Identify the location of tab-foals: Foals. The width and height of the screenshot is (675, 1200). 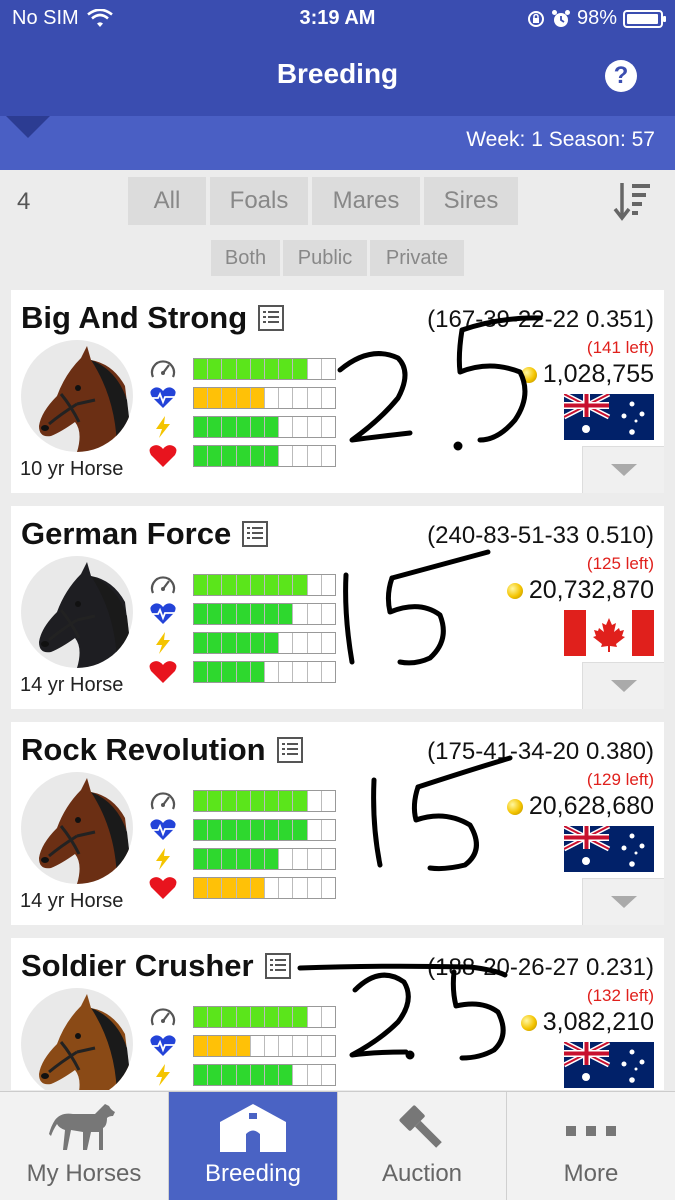
(259, 201).